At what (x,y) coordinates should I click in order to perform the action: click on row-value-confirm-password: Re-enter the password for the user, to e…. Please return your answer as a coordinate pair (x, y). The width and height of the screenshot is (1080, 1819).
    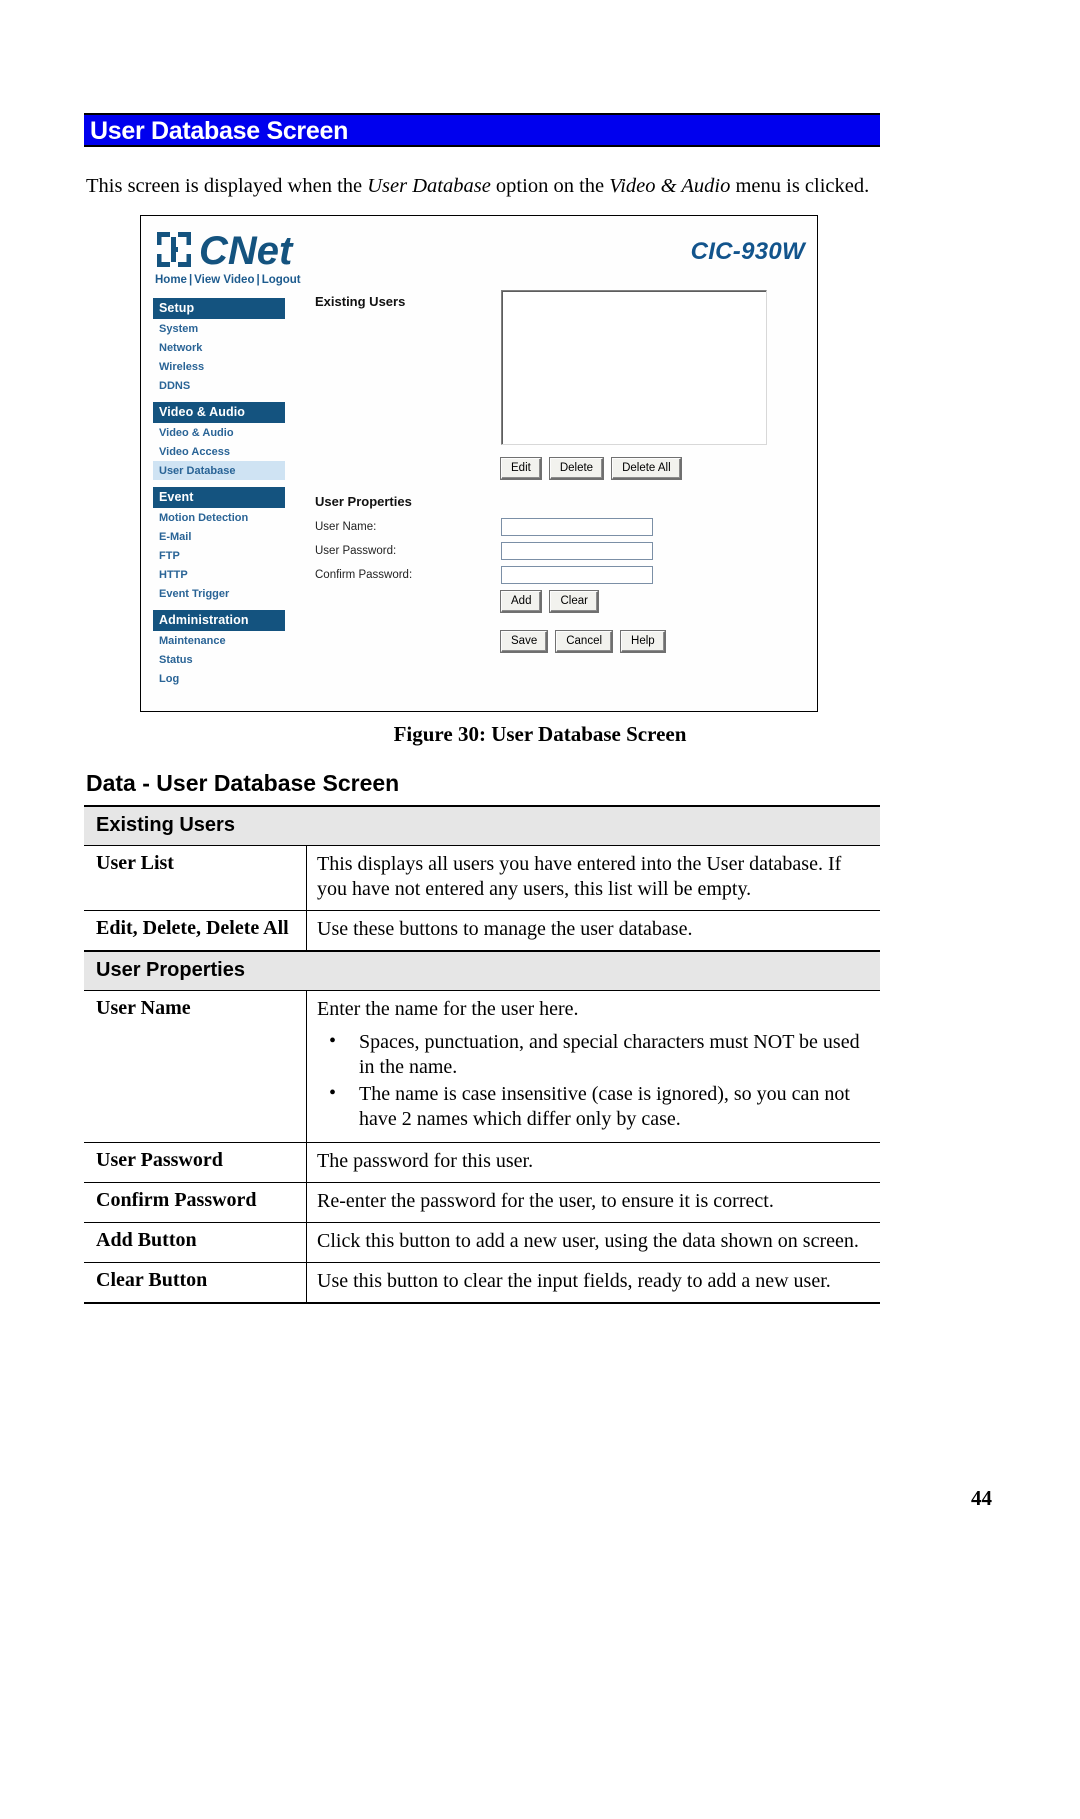
    Looking at the image, I should click on (593, 1202).